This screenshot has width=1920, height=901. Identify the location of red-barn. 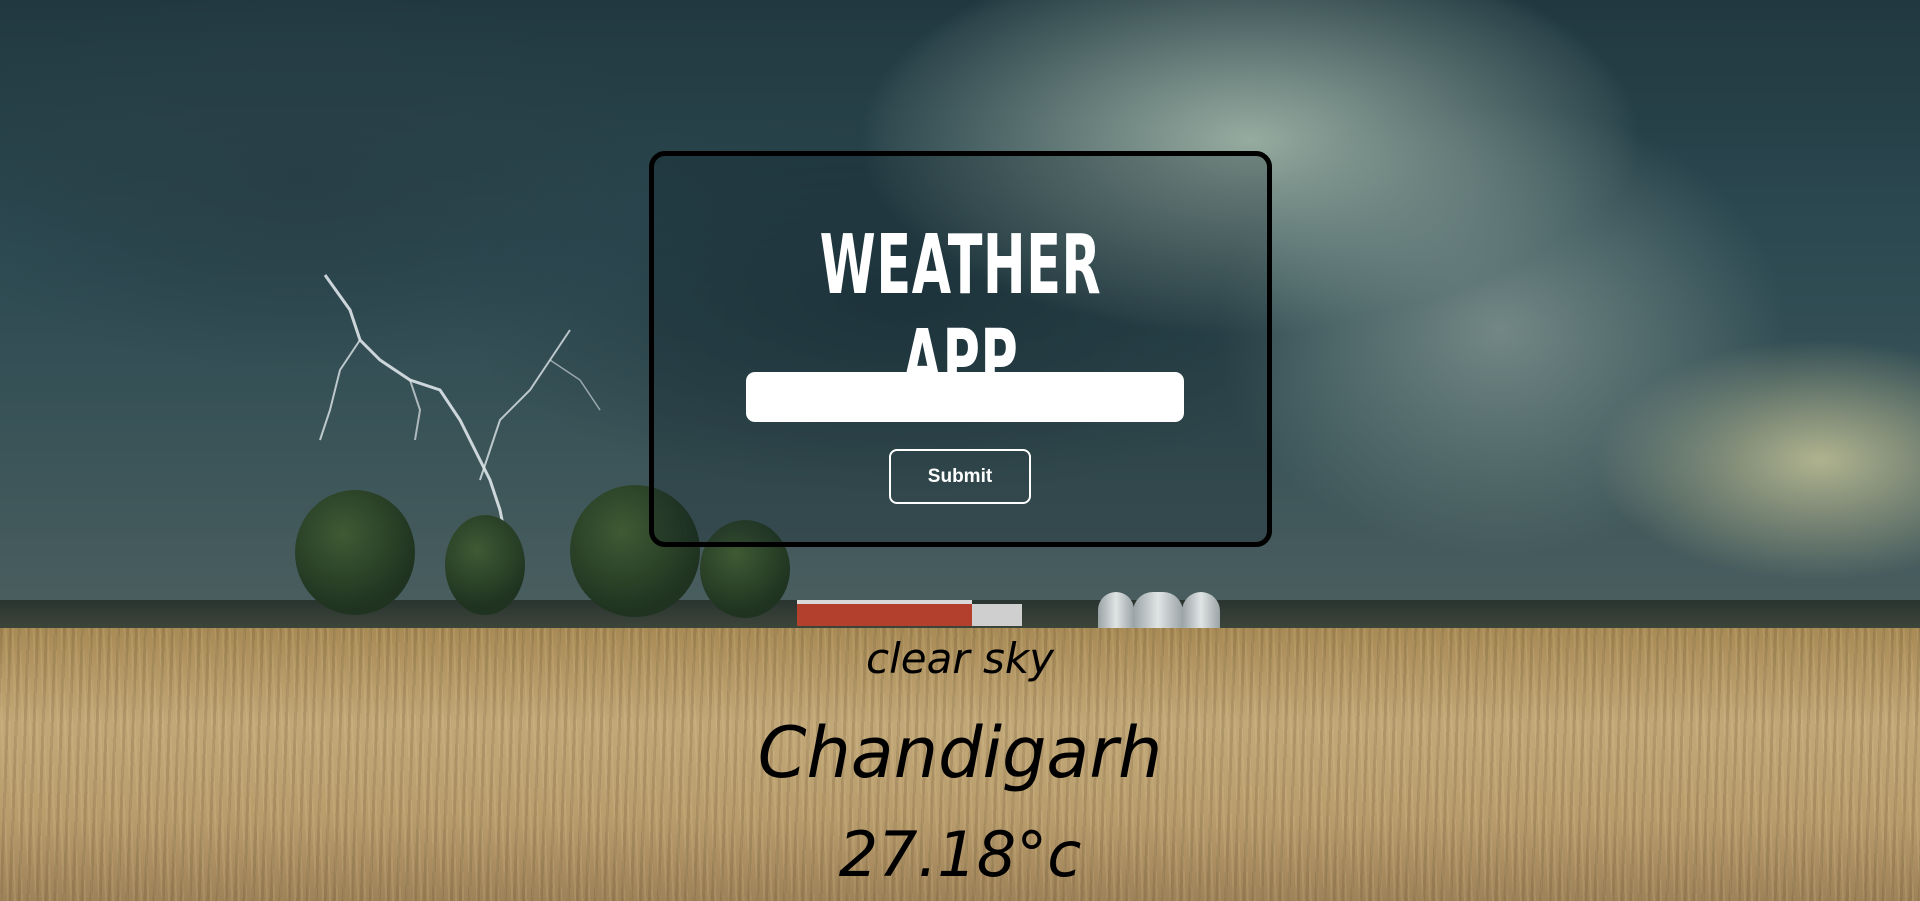
(884, 613).